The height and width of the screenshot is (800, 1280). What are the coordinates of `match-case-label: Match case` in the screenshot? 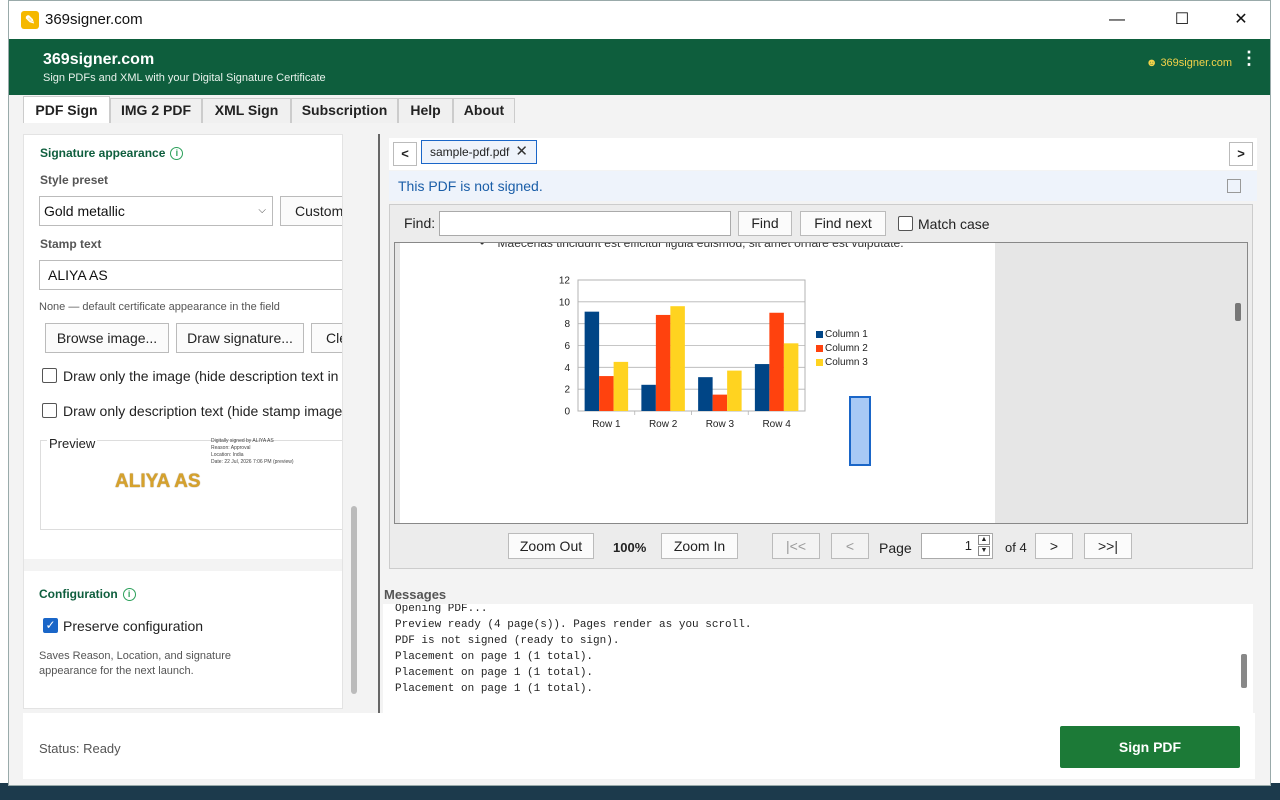 It's located at (954, 224).